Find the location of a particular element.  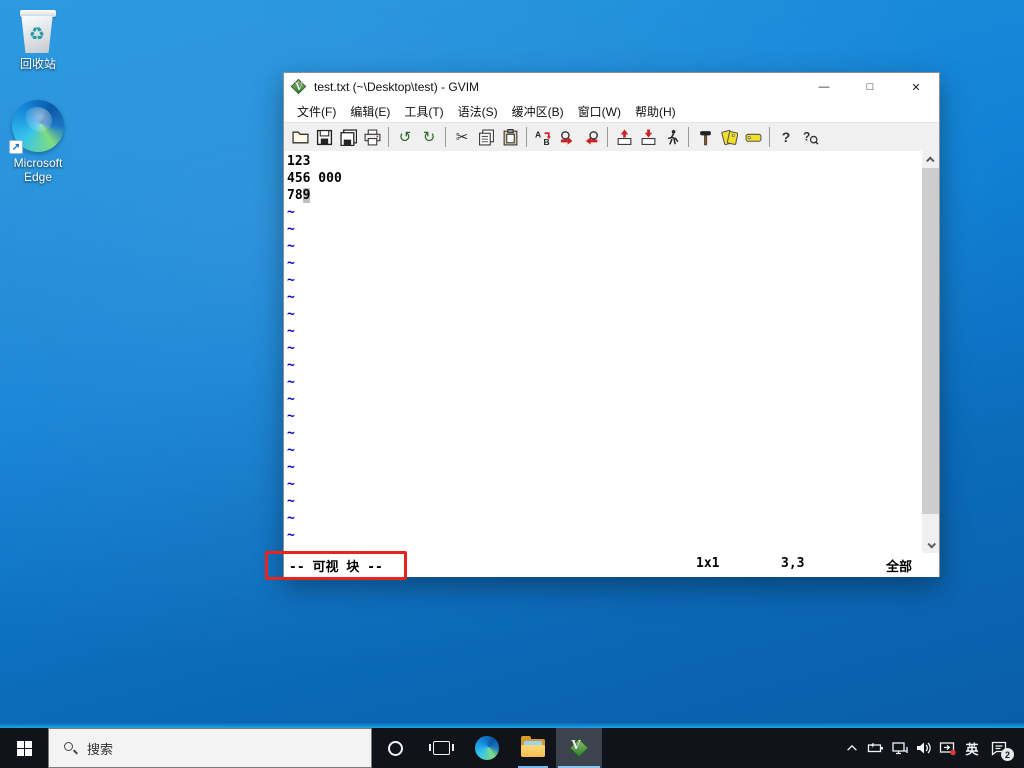

hidden-icons-button is located at coordinates (852, 748).